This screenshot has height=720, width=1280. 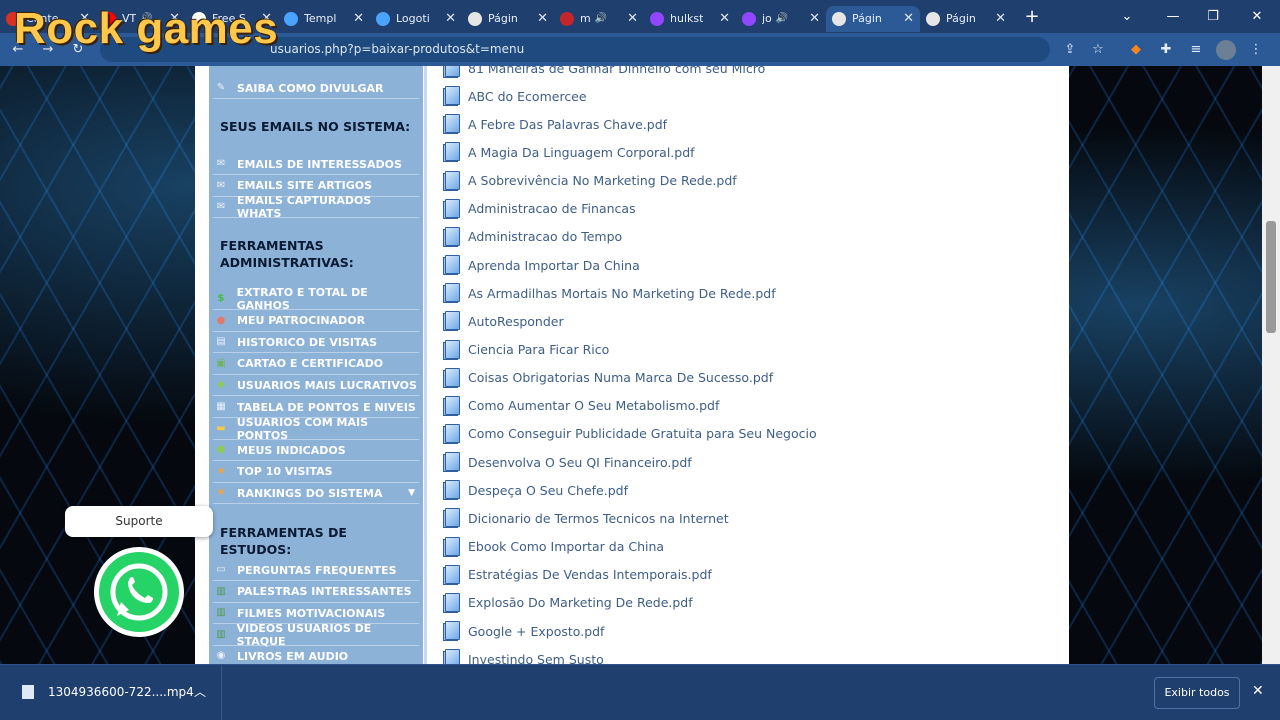 What do you see at coordinates (536, 658) in the screenshot?
I see `file-name-link: Investindo Sem Susto` at bounding box center [536, 658].